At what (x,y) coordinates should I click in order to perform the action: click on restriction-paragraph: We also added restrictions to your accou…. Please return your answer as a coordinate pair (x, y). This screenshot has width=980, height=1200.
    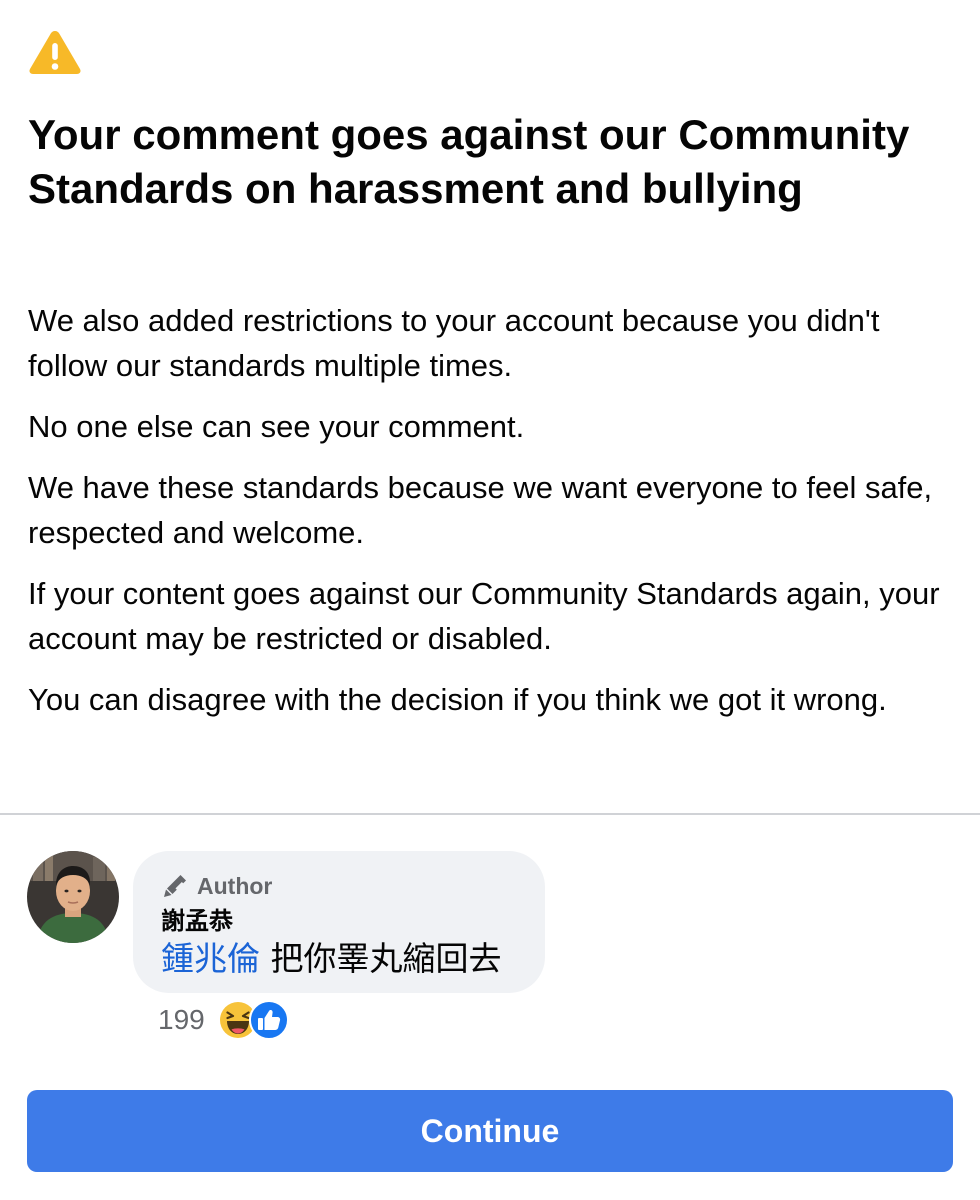
    Looking at the image, I should click on (454, 343).